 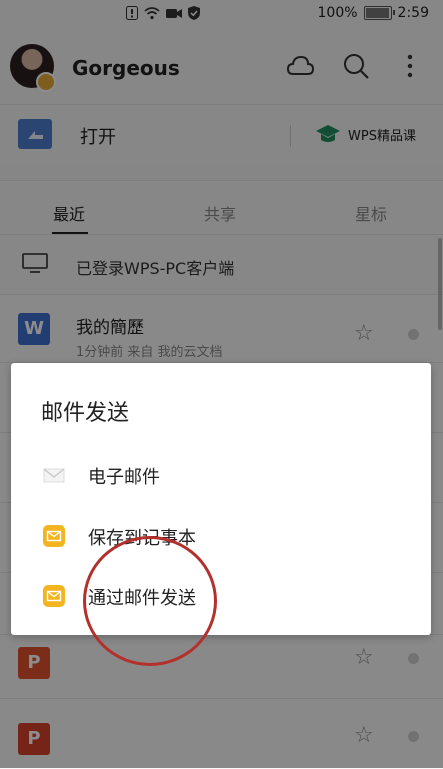 What do you see at coordinates (124, 477) in the screenshot?
I see `option-email-label: 电子邮件` at bounding box center [124, 477].